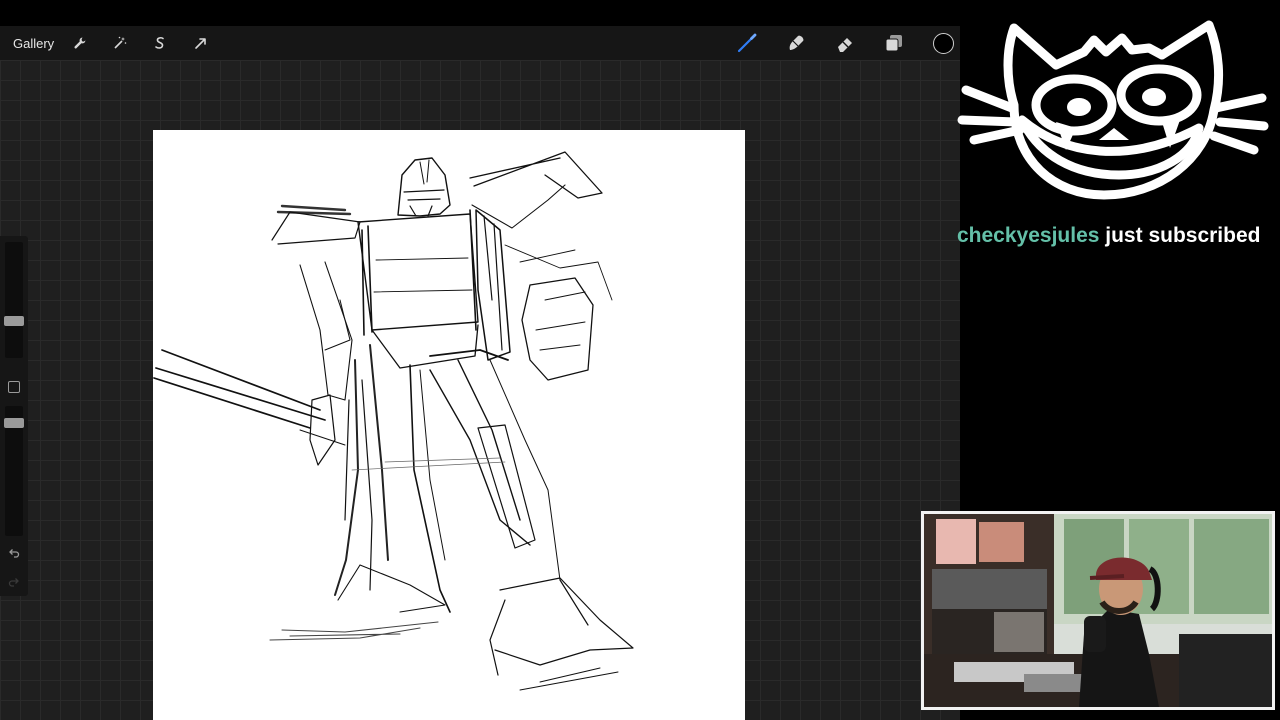  Describe the element at coordinates (14, 583) in the screenshot. I see `redo-icon` at that location.